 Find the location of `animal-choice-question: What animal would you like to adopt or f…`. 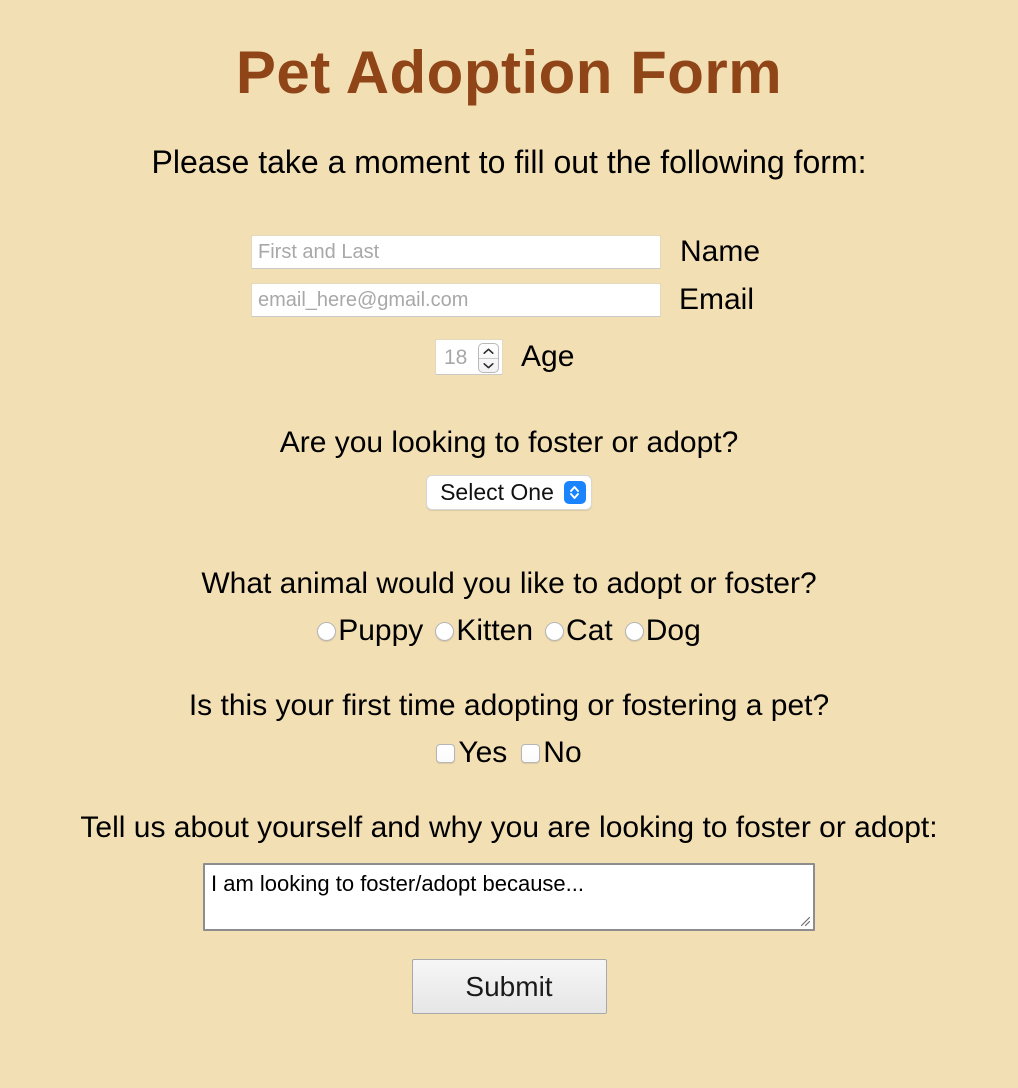

animal-choice-question: What animal would you like to adopt or f… is located at coordinates (509, 584).